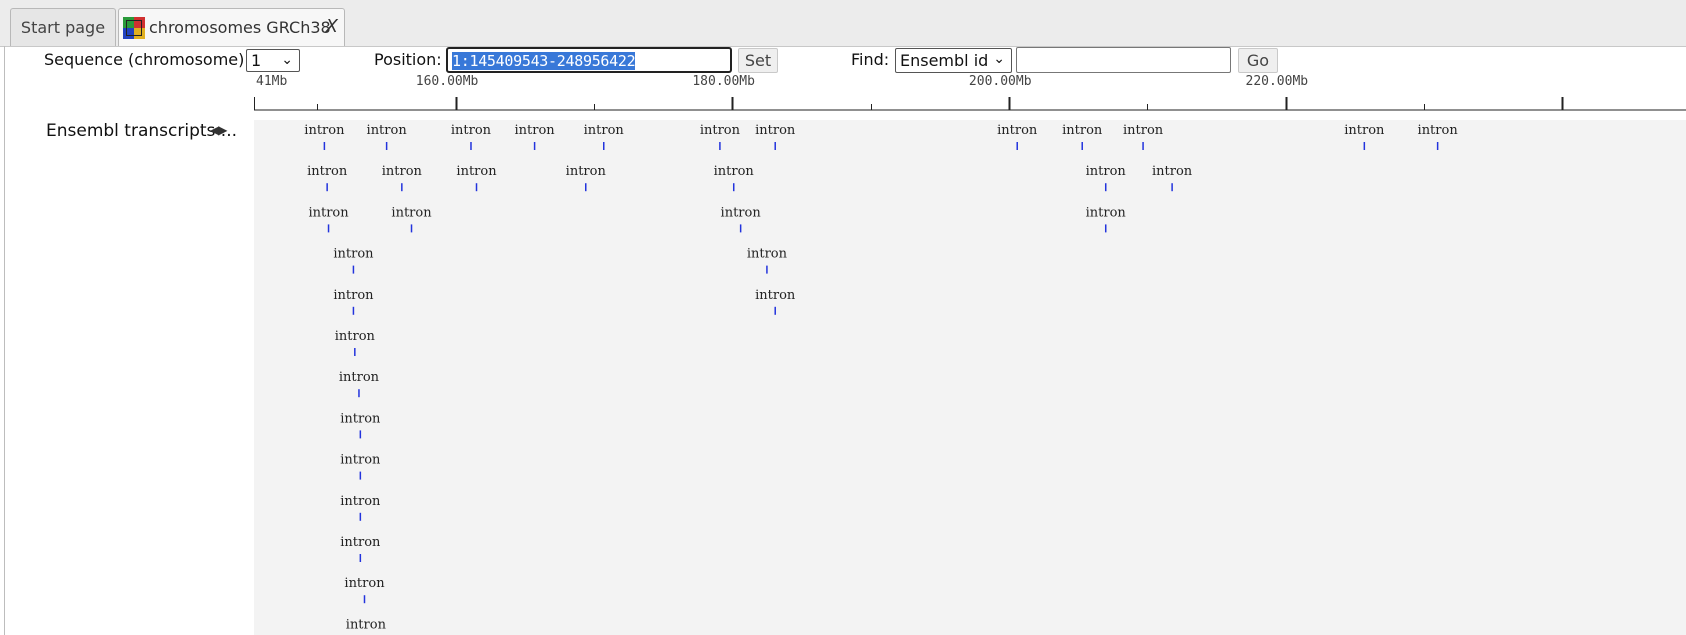  Describe the element at coordinates (1277, 81) in the screenshot. I see `ruler-tick-label: 220.00Mb` at that location.